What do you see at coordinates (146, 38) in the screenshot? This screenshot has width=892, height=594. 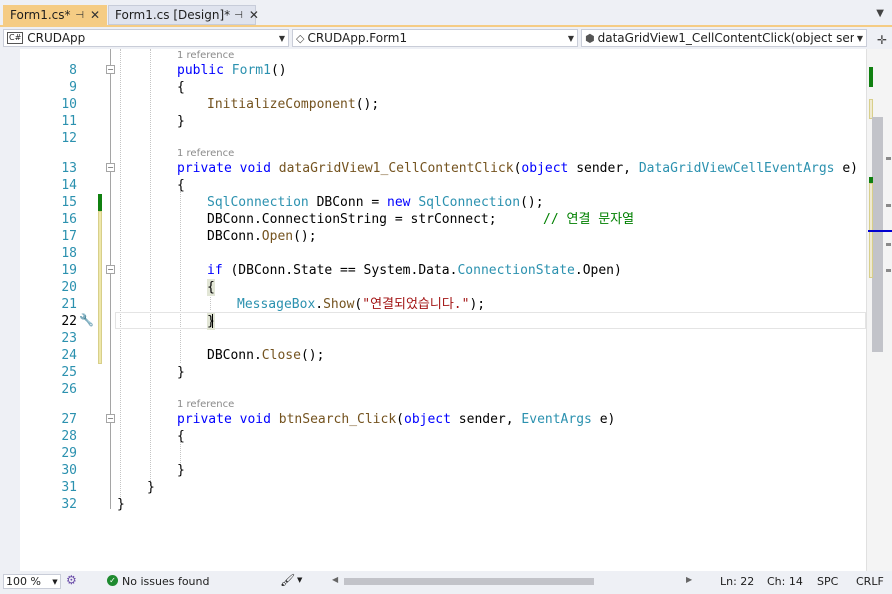 I see `project-dropdown: C# CRUDApp ▼` at bounding box center [146, 38].